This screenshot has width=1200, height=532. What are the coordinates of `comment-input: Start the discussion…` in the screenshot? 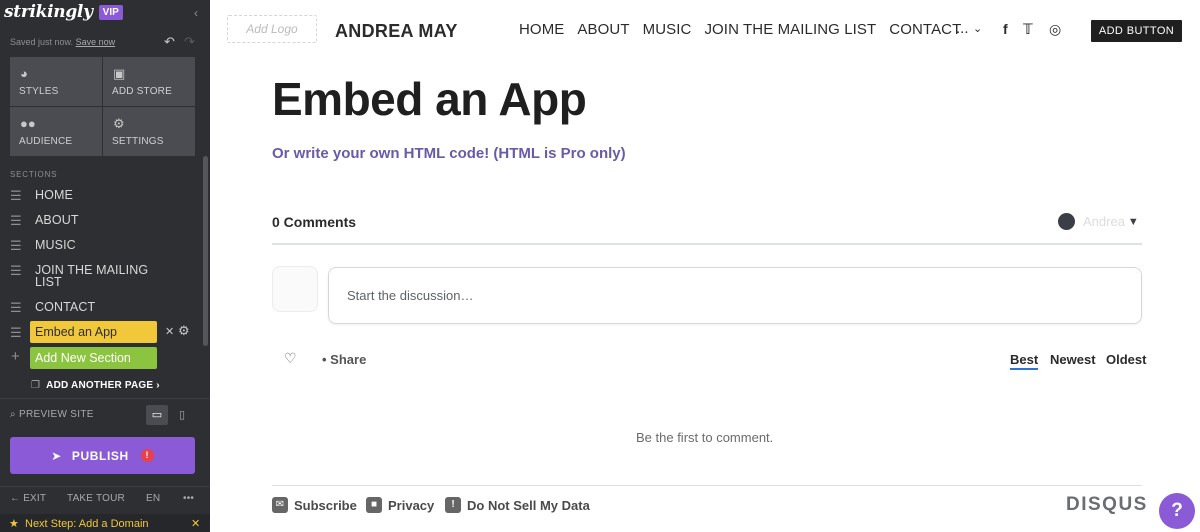 It's located at (735, 295).